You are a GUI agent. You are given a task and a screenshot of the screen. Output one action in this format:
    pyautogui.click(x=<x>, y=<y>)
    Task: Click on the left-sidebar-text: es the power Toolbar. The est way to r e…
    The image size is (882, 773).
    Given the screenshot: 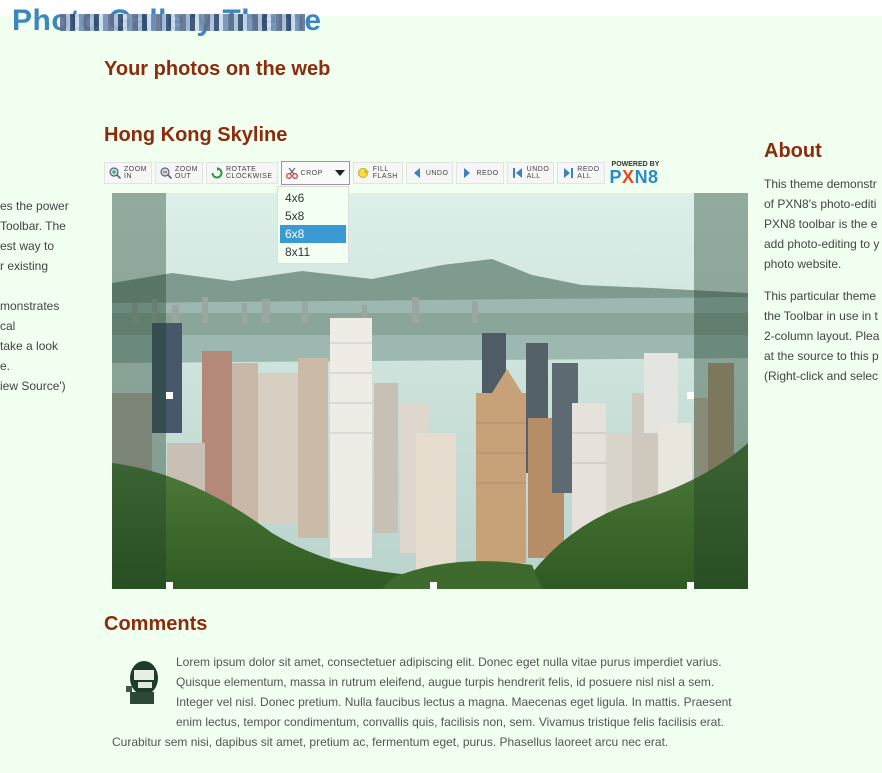 What is the action you would take?
    pyautogui.click(x=34, y=296)
    